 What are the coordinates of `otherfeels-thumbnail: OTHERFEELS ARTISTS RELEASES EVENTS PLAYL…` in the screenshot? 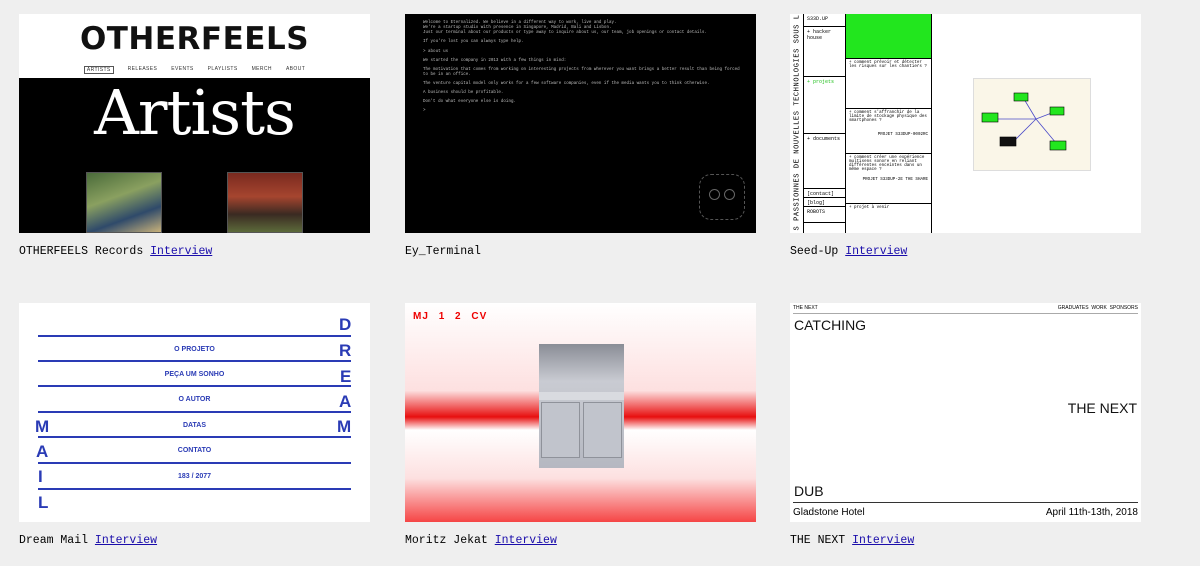 It's located at (194, 123).